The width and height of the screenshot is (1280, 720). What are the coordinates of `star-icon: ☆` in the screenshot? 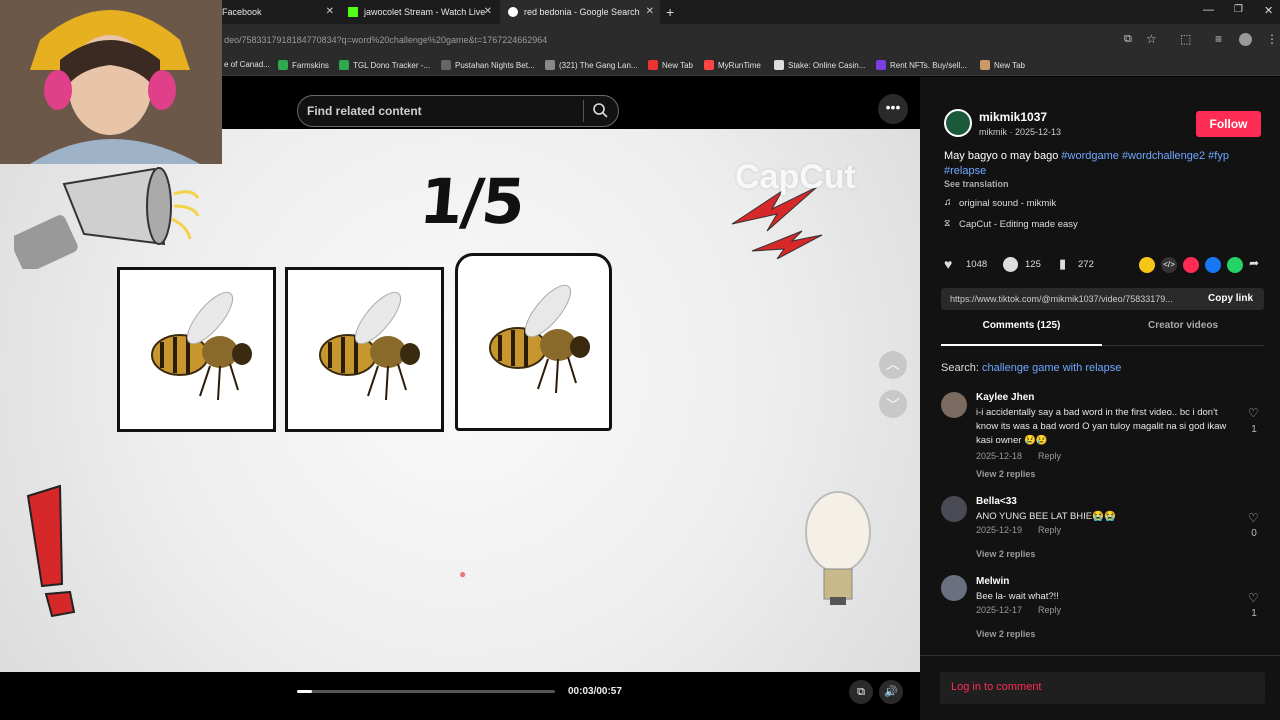 It's located at (1151, 39).